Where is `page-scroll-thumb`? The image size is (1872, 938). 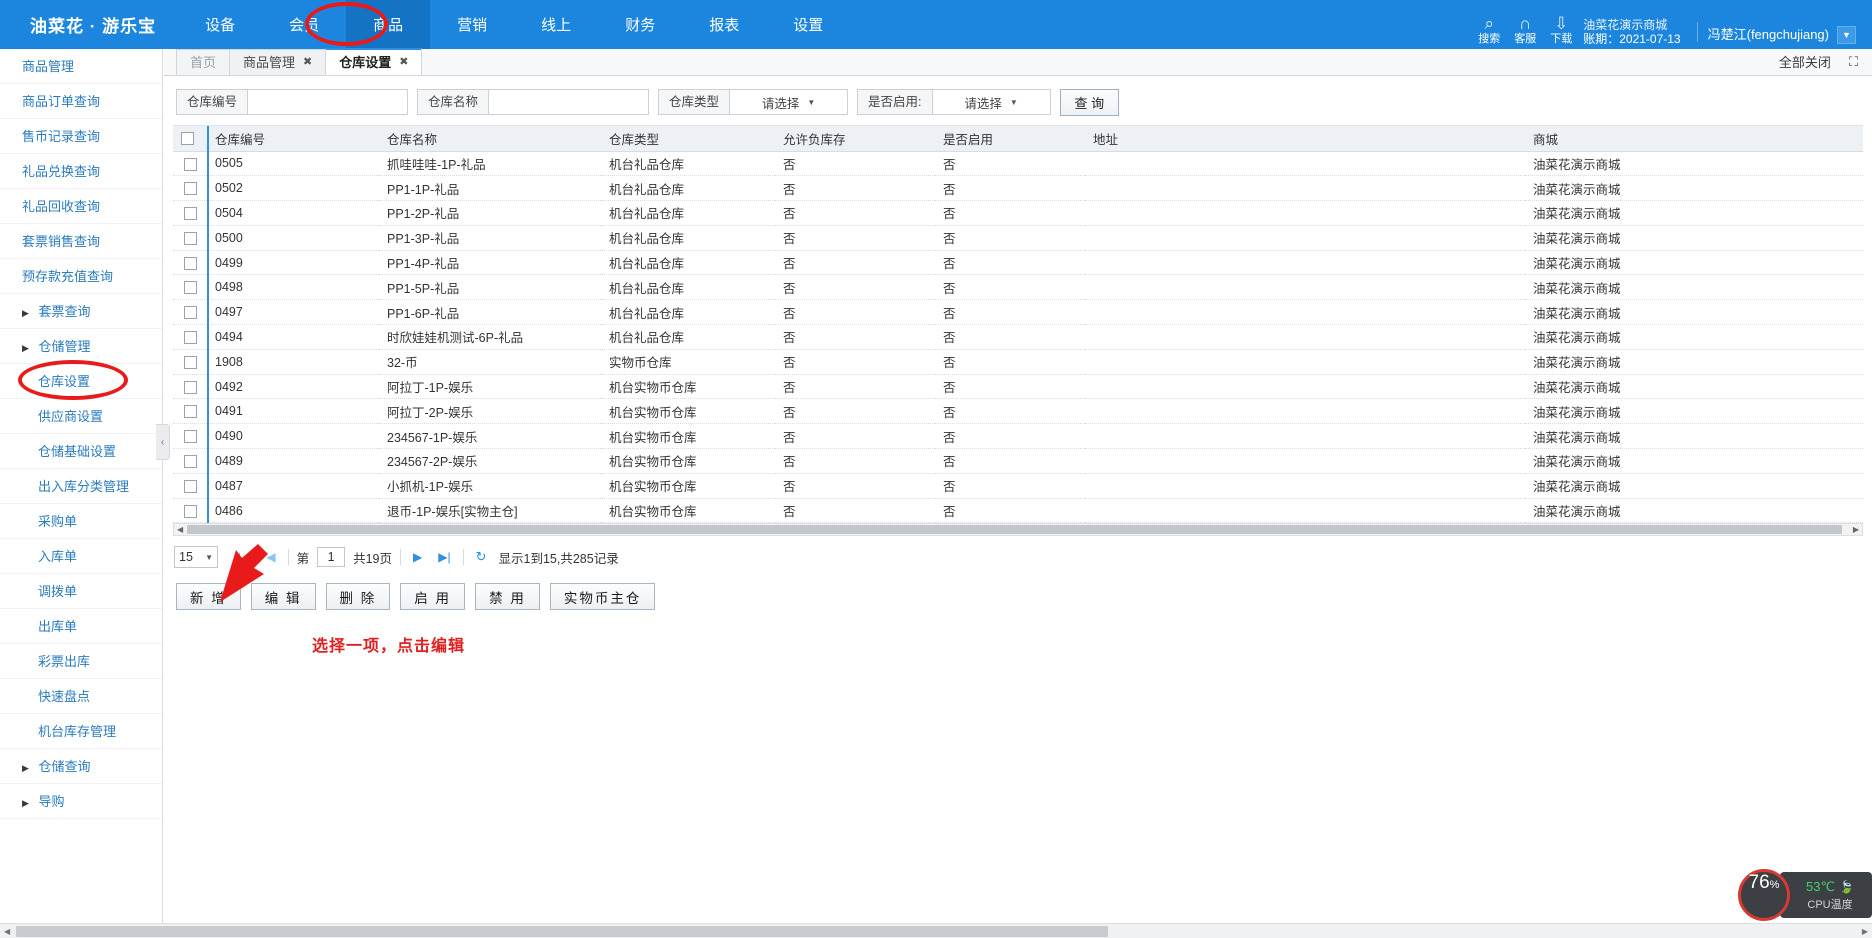
page-scroll-thumb is located at coordinates (562, 931).